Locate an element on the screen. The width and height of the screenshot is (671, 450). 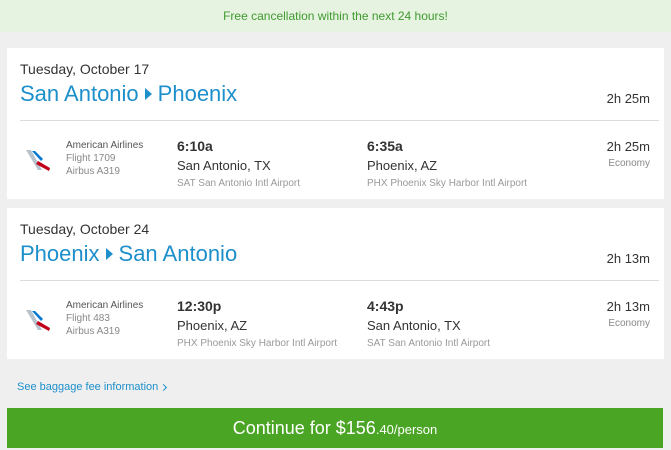
arrival-time: 4:43p is located at coordinates (385, 306).